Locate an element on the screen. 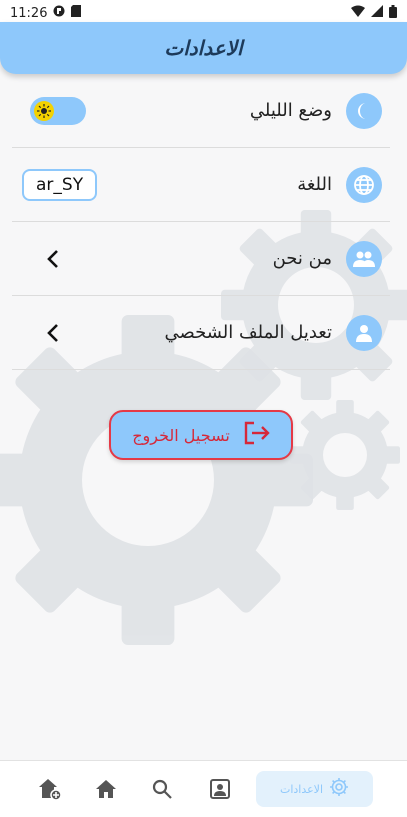  search-icon is located at coordinates (162, 789).